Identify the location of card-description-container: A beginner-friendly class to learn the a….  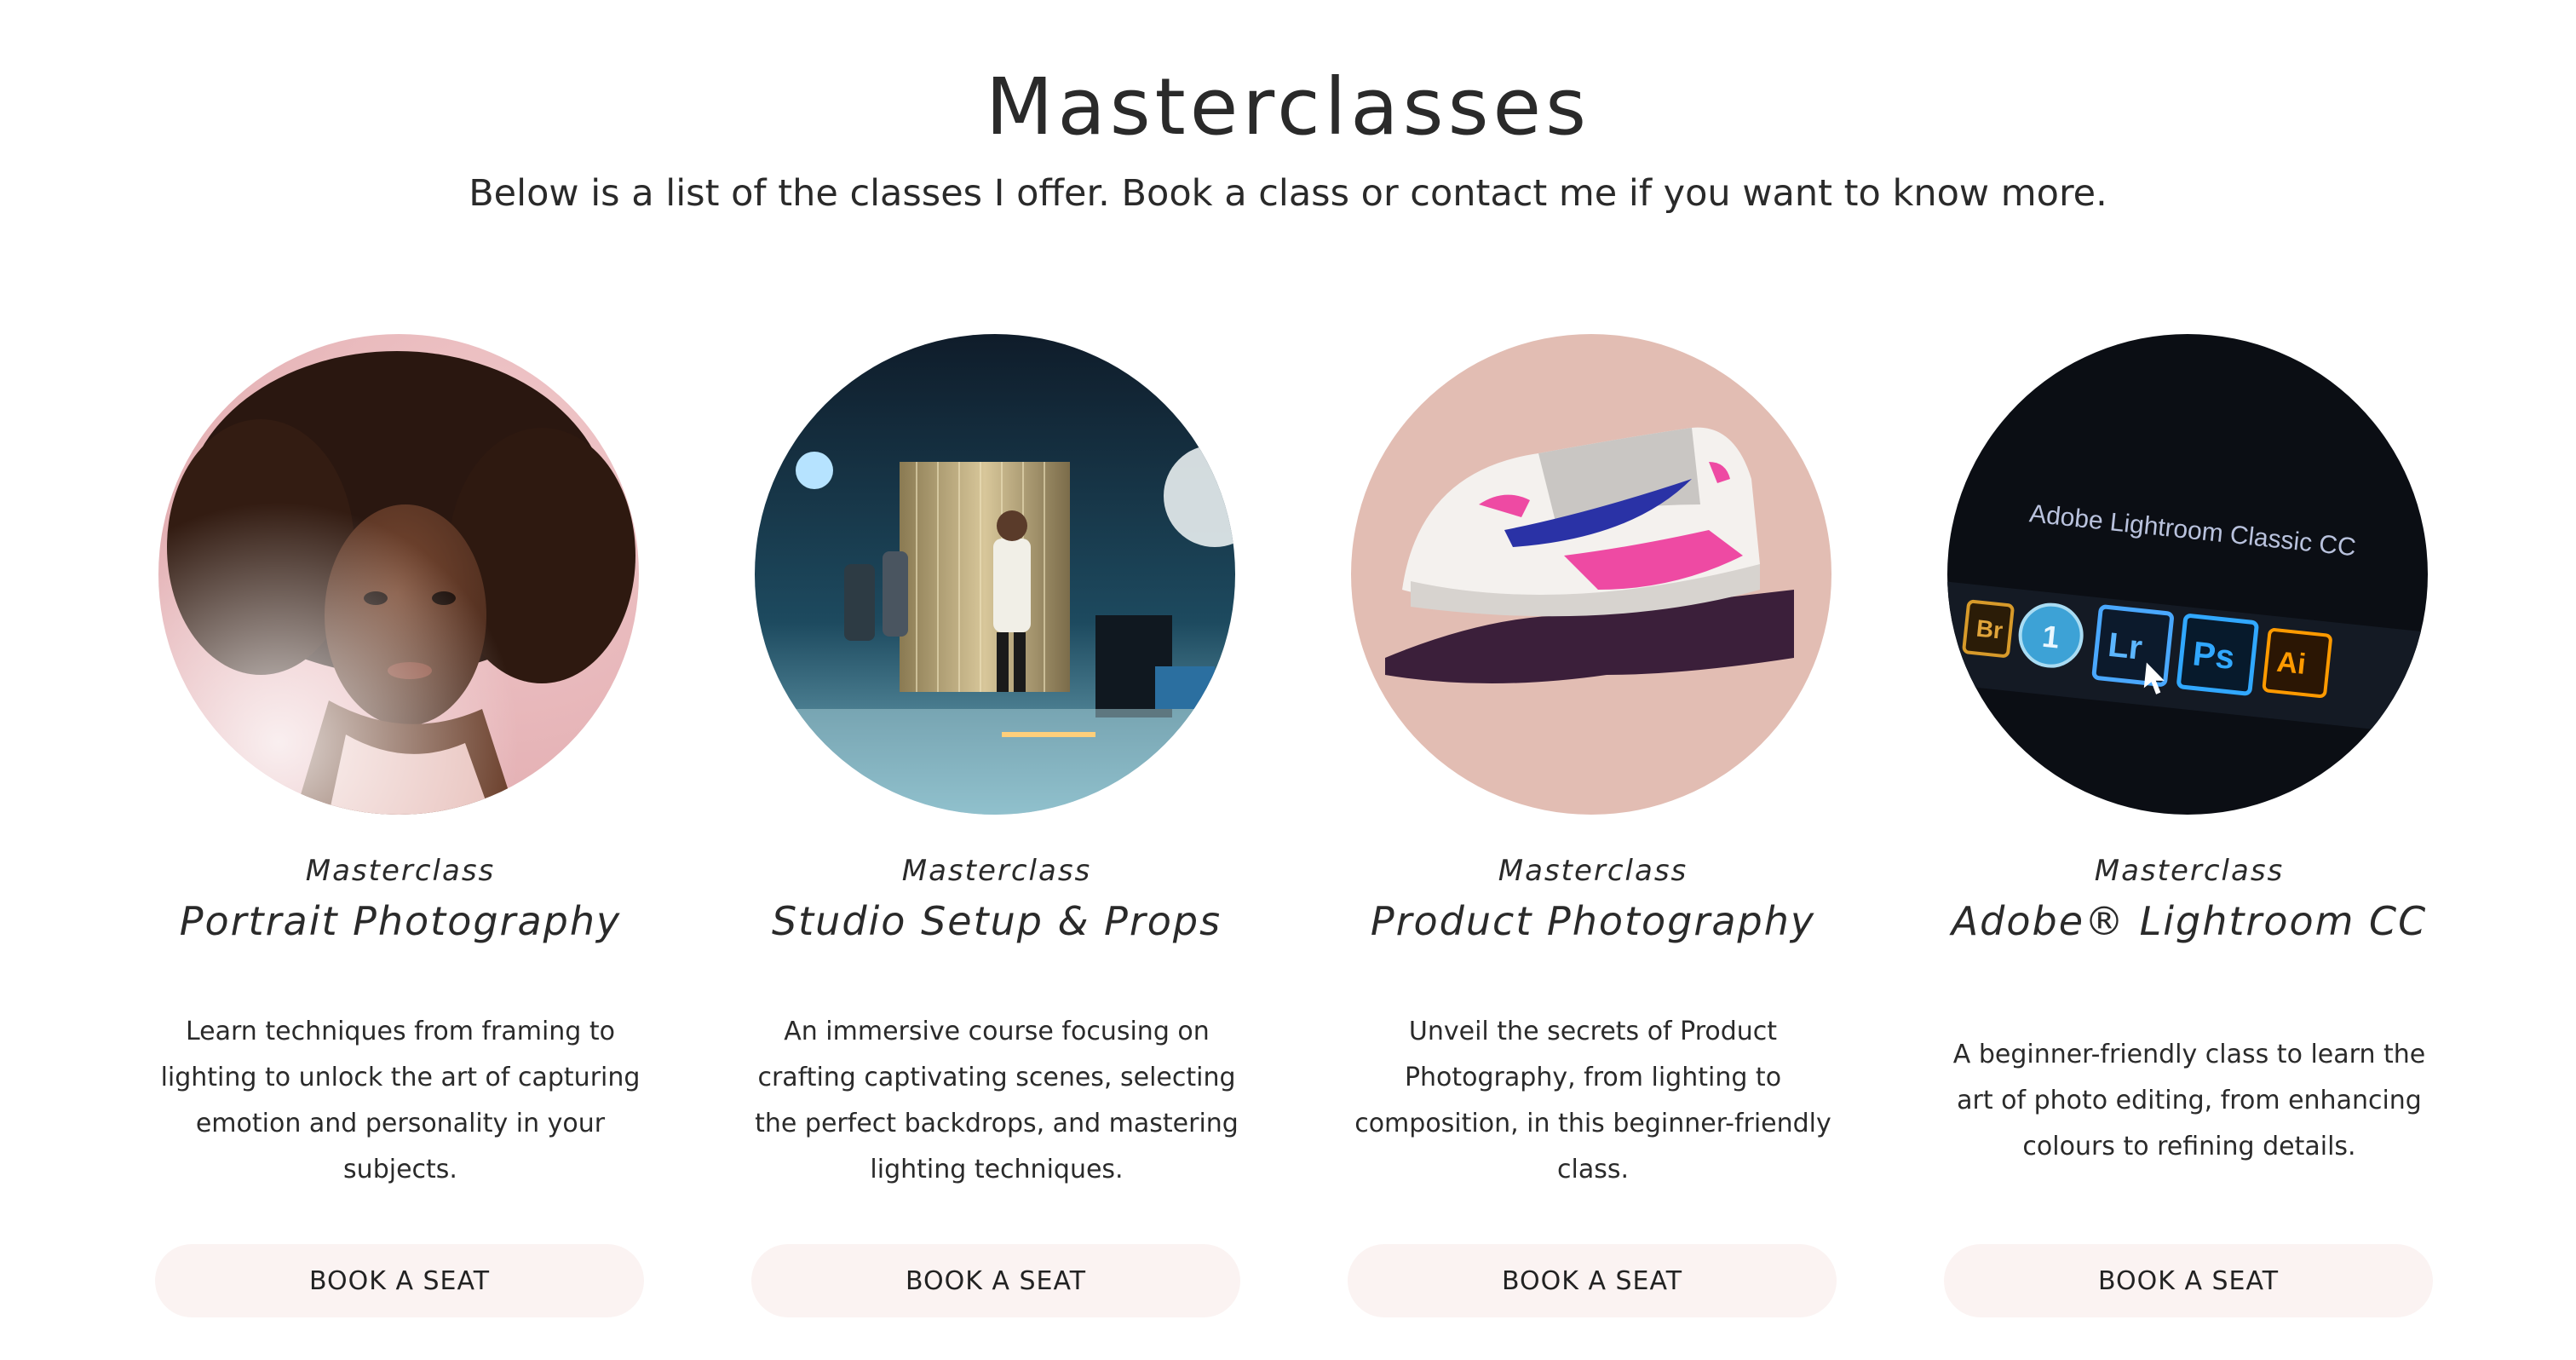
(2189, 1101).